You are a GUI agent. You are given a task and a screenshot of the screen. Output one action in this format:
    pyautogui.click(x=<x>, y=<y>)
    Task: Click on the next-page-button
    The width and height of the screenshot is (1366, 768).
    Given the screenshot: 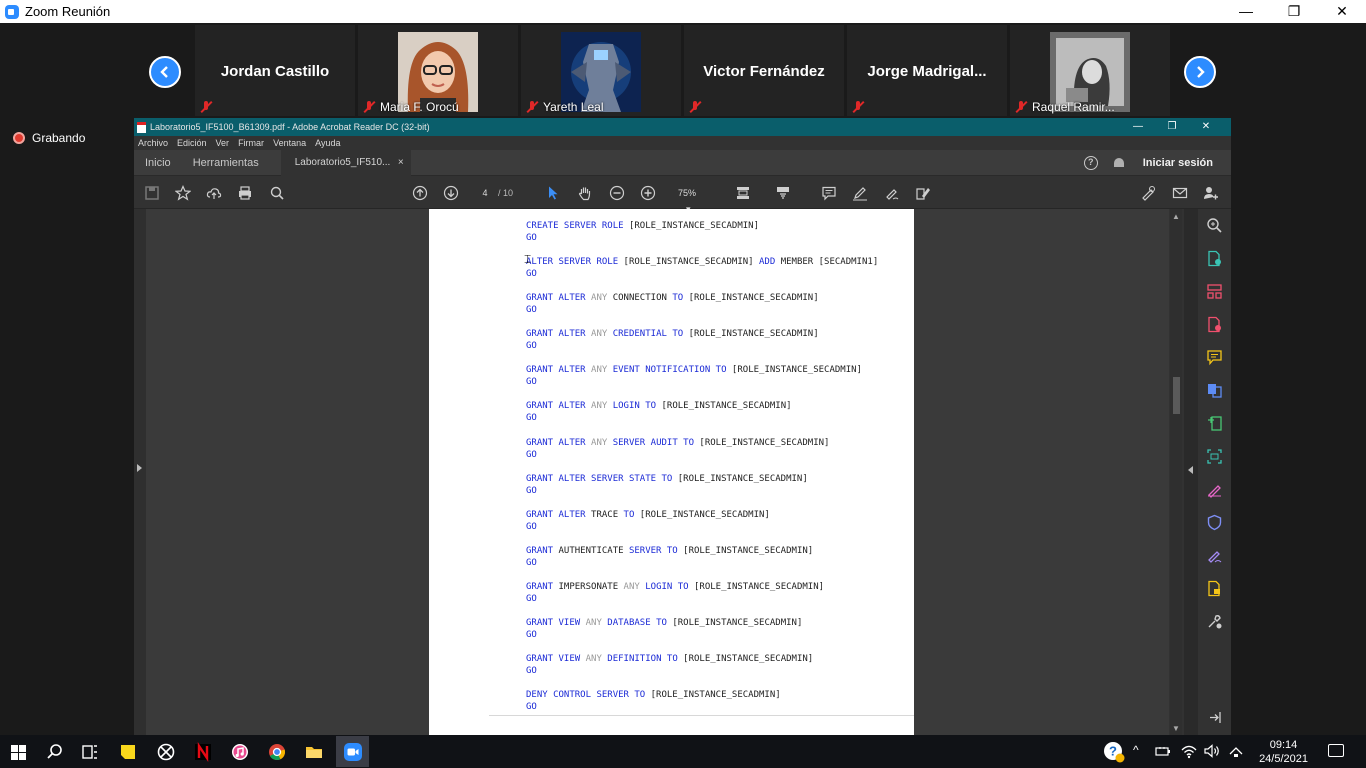 What is the action you would take?
    pyautogui.click(x=1200, y=72)
    